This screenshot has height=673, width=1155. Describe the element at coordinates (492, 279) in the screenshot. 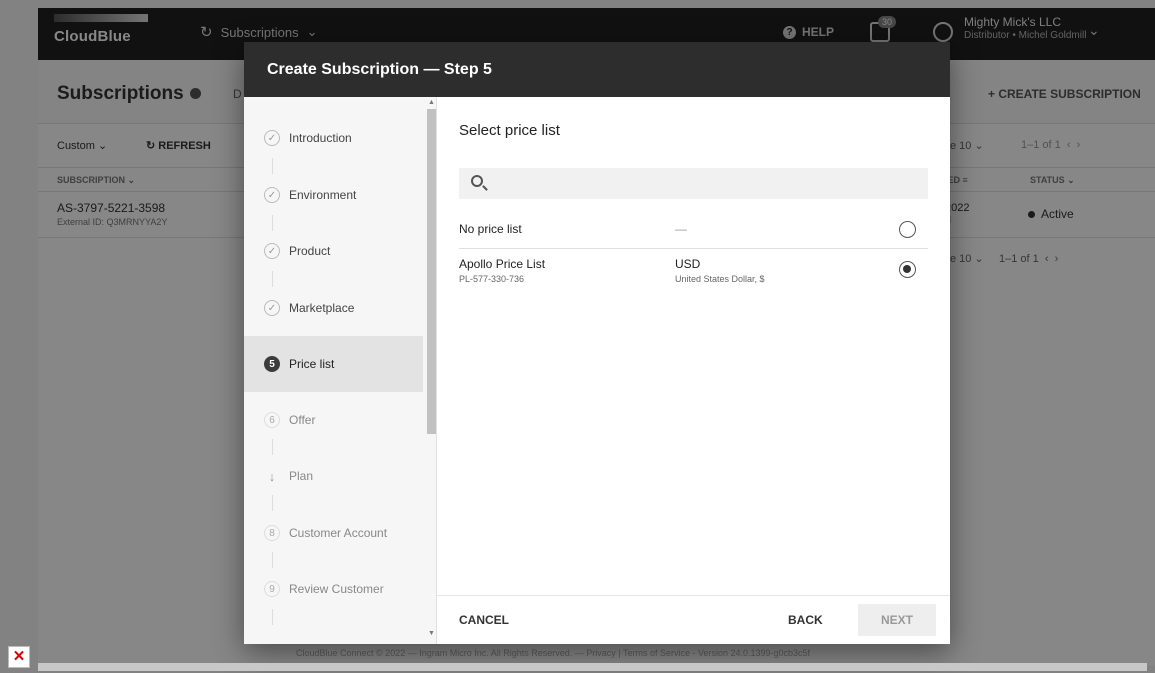

I see `price-list-id: PL-577-330-736` at that location.